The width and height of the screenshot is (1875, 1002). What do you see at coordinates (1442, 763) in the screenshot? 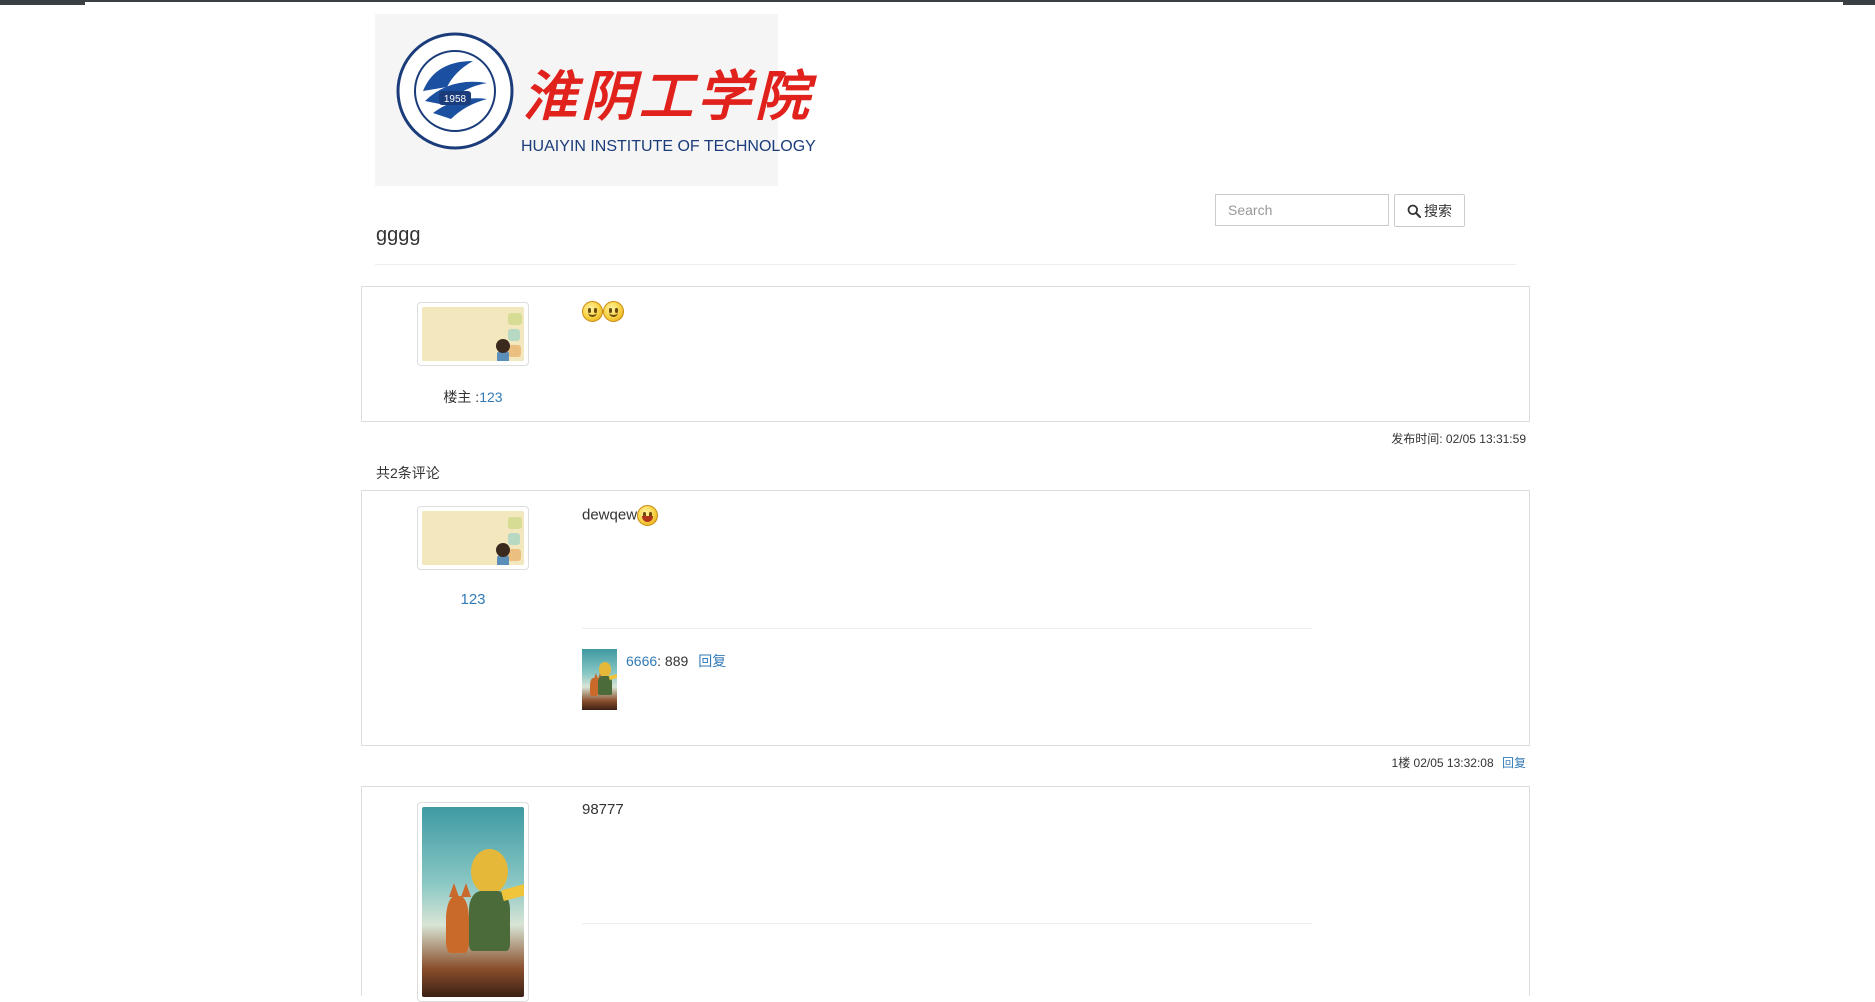
I see `floor-time: 1楼 02/05 13:32:08` at bounding box center [1442, 763].